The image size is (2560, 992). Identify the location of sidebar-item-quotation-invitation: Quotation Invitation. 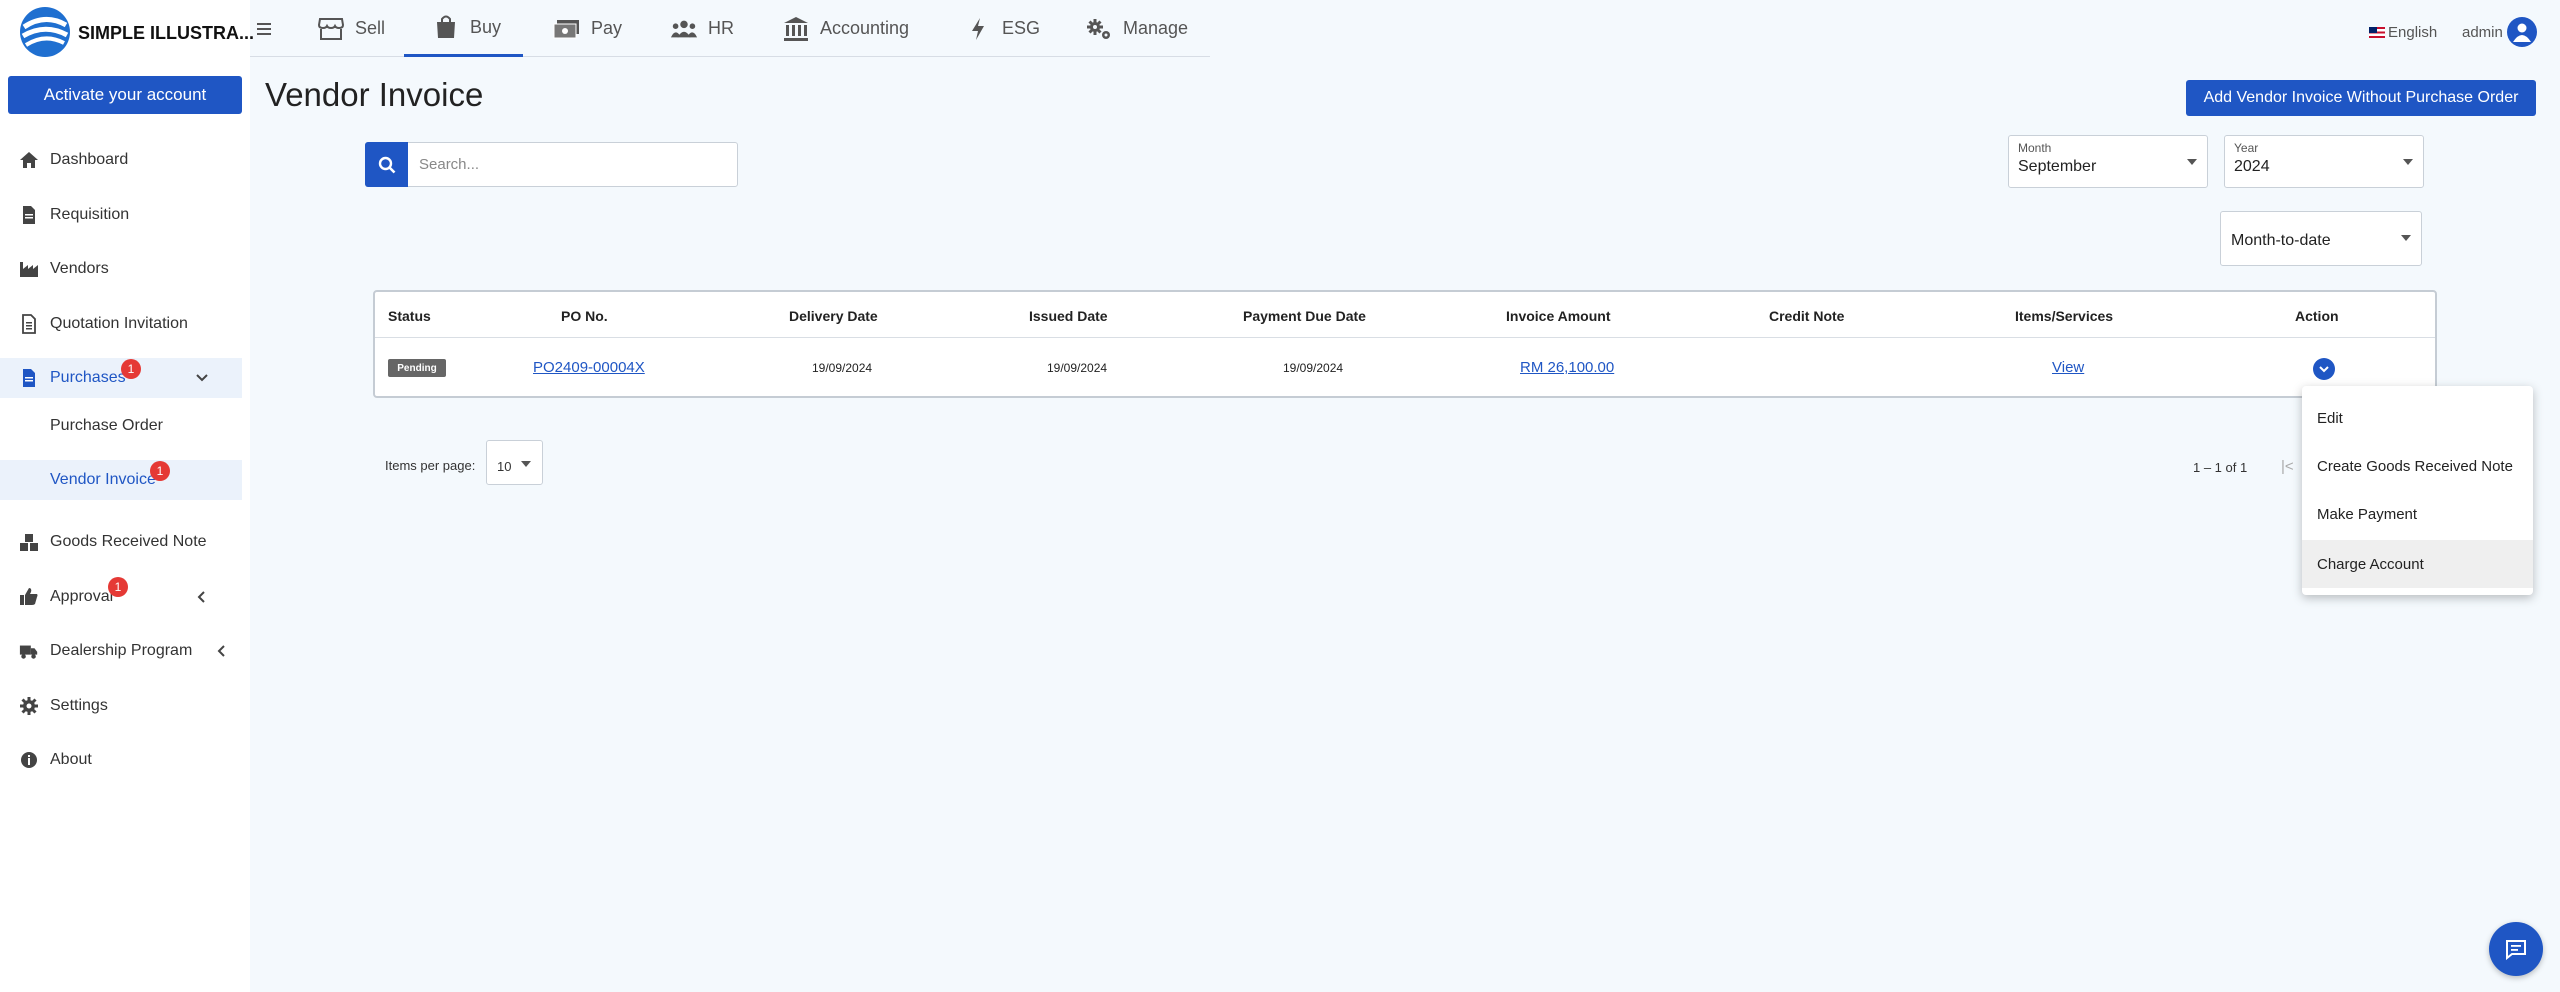
(121, 324).